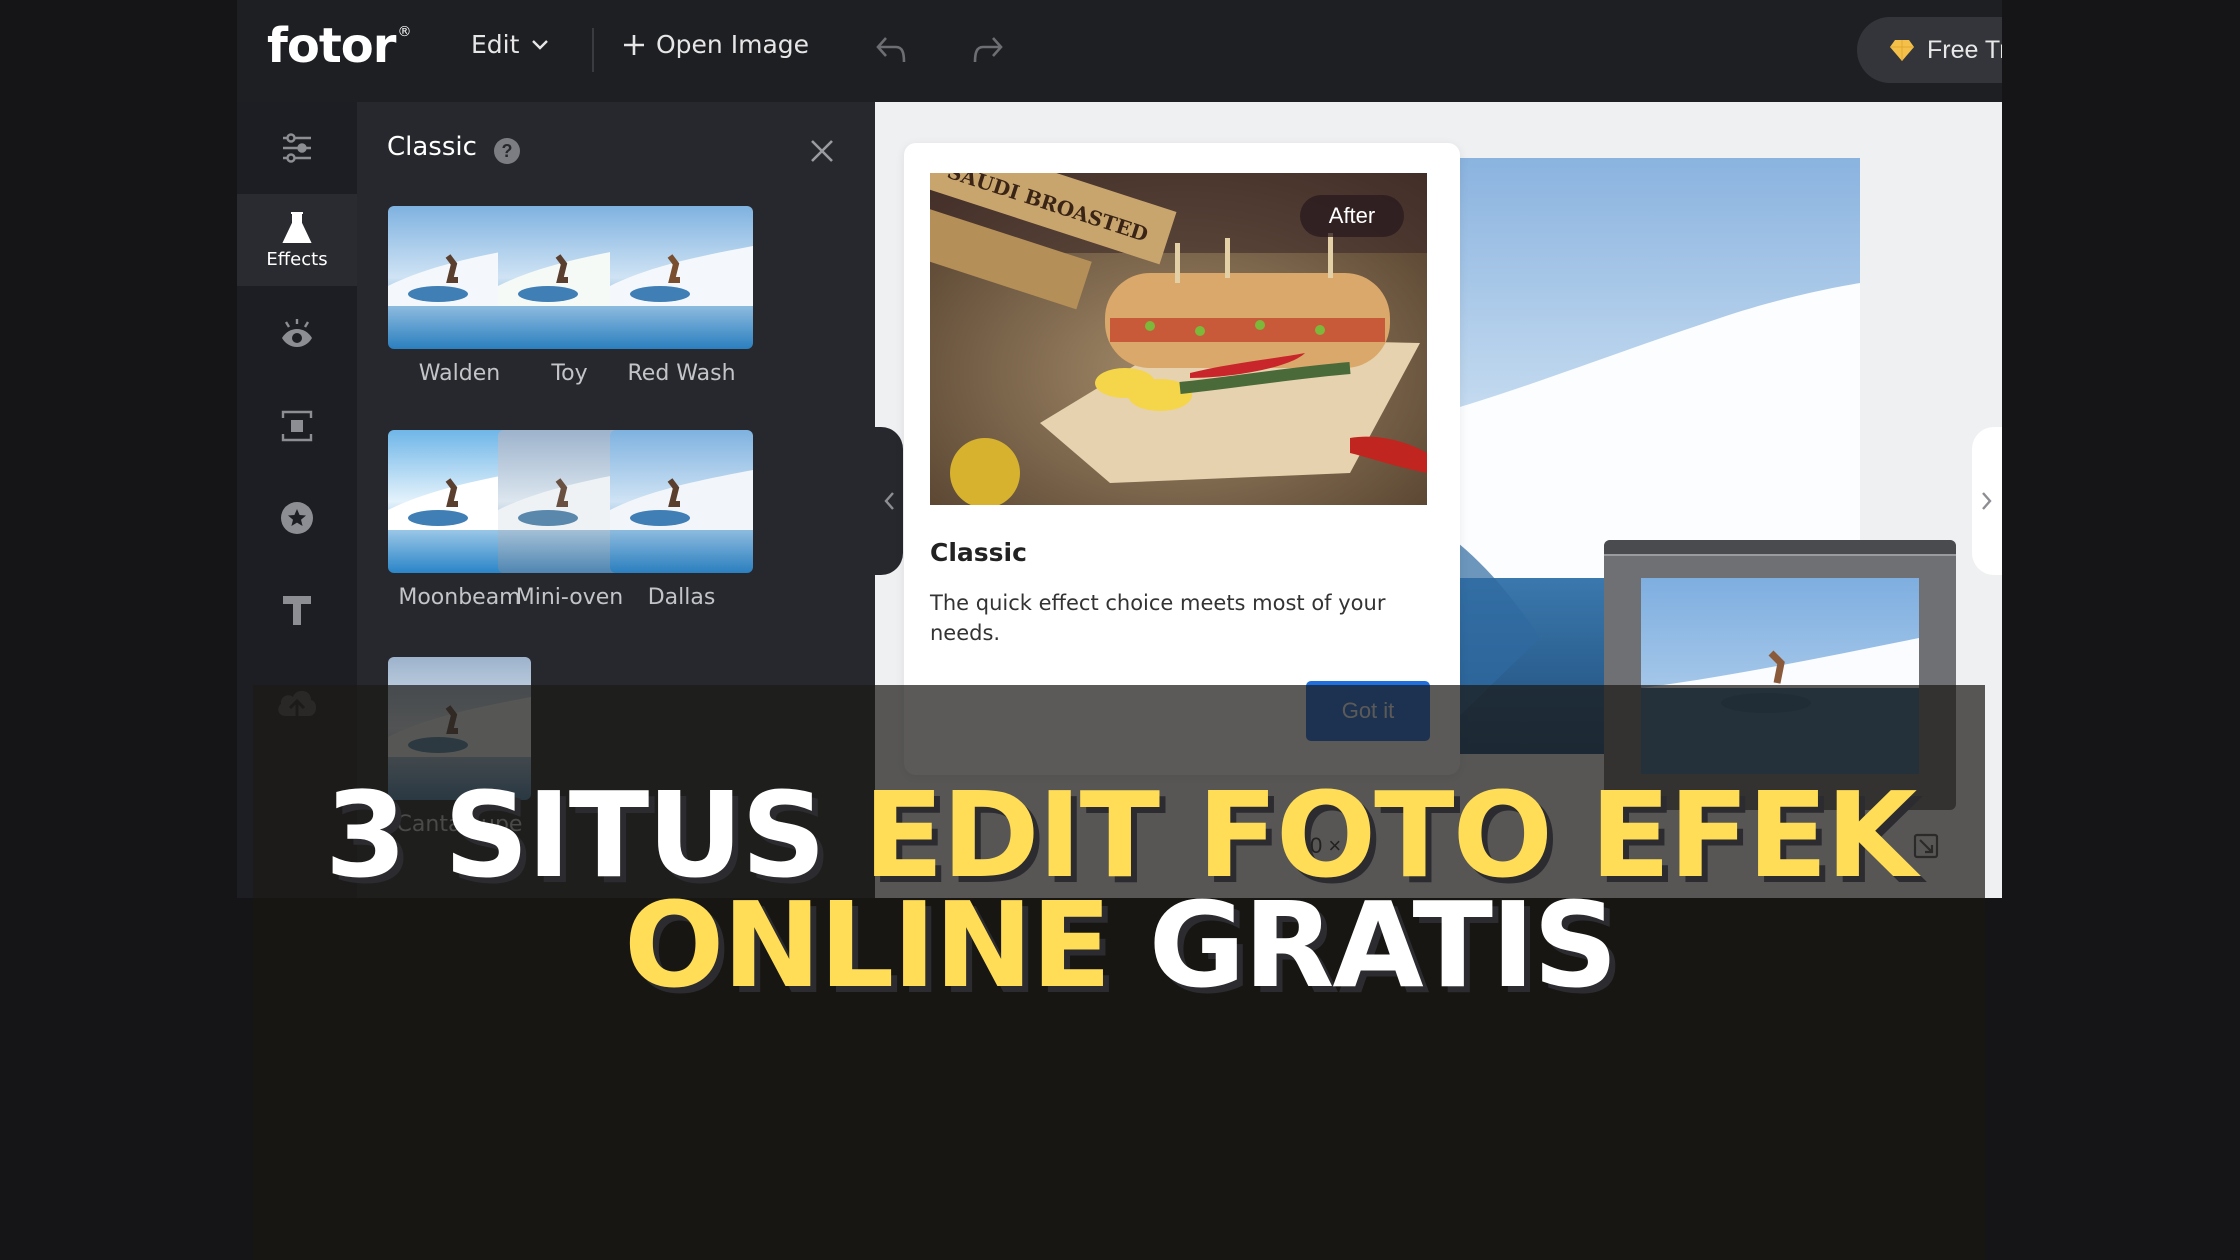  I want to click on headline-white-text: GRATIS, so click(1383, 945).